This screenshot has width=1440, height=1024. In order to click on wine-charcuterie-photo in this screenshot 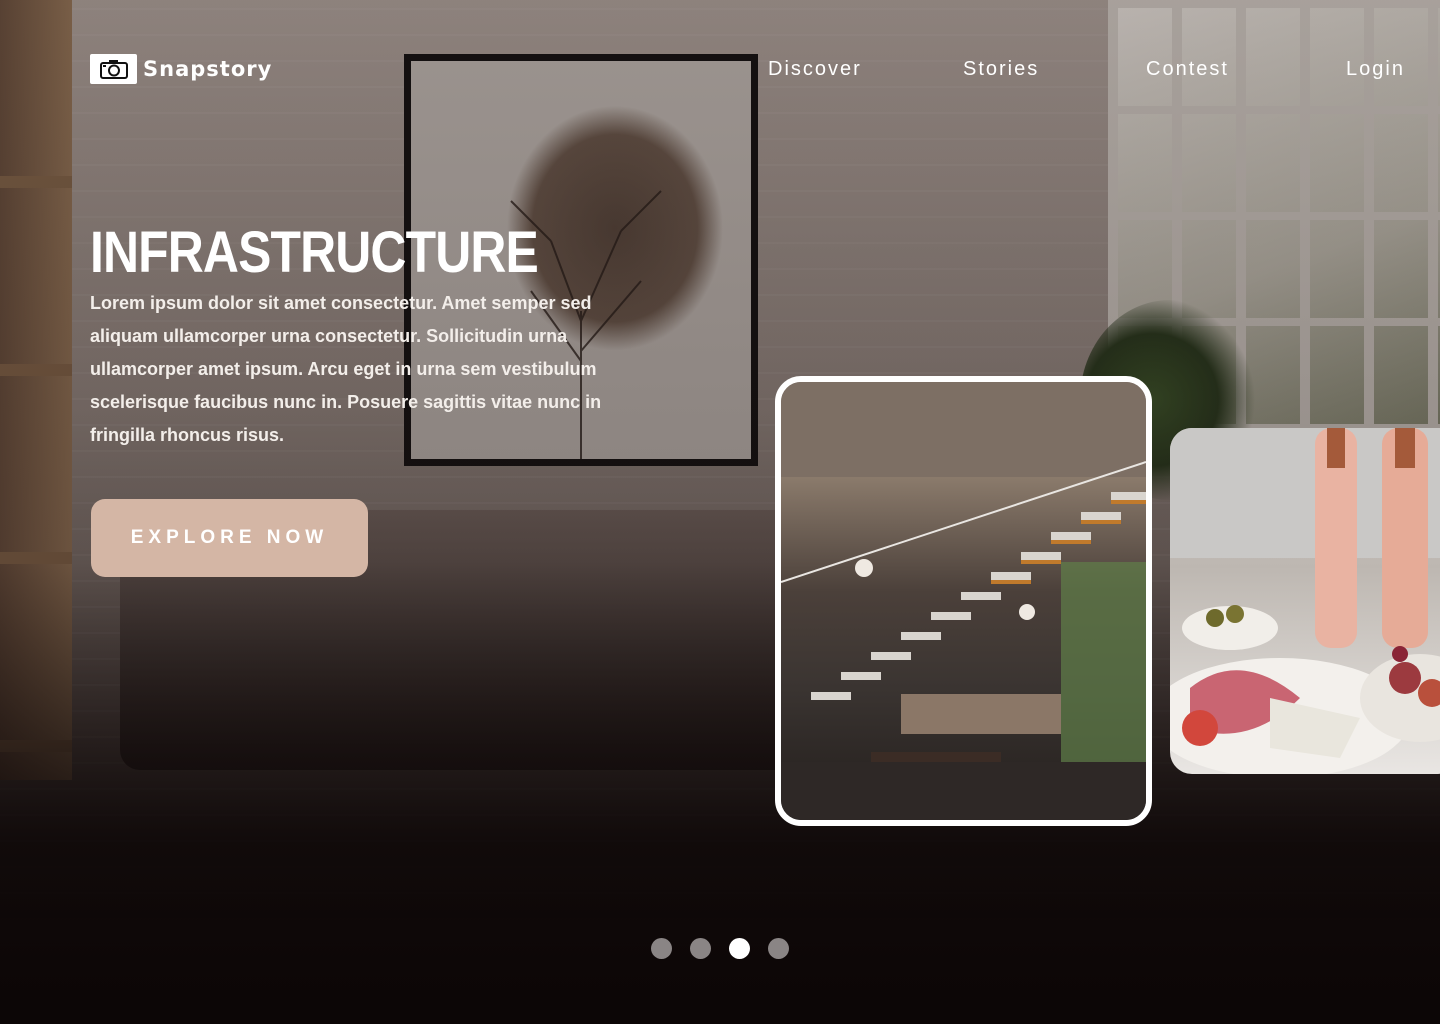, I will do `click(1305, 601)`.